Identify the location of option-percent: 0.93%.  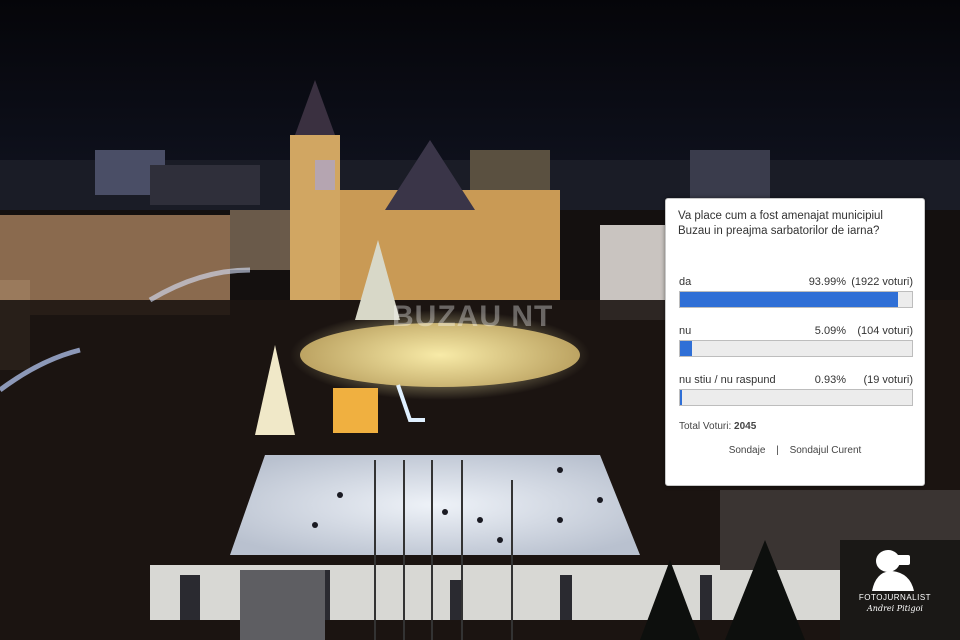
(830, 380).